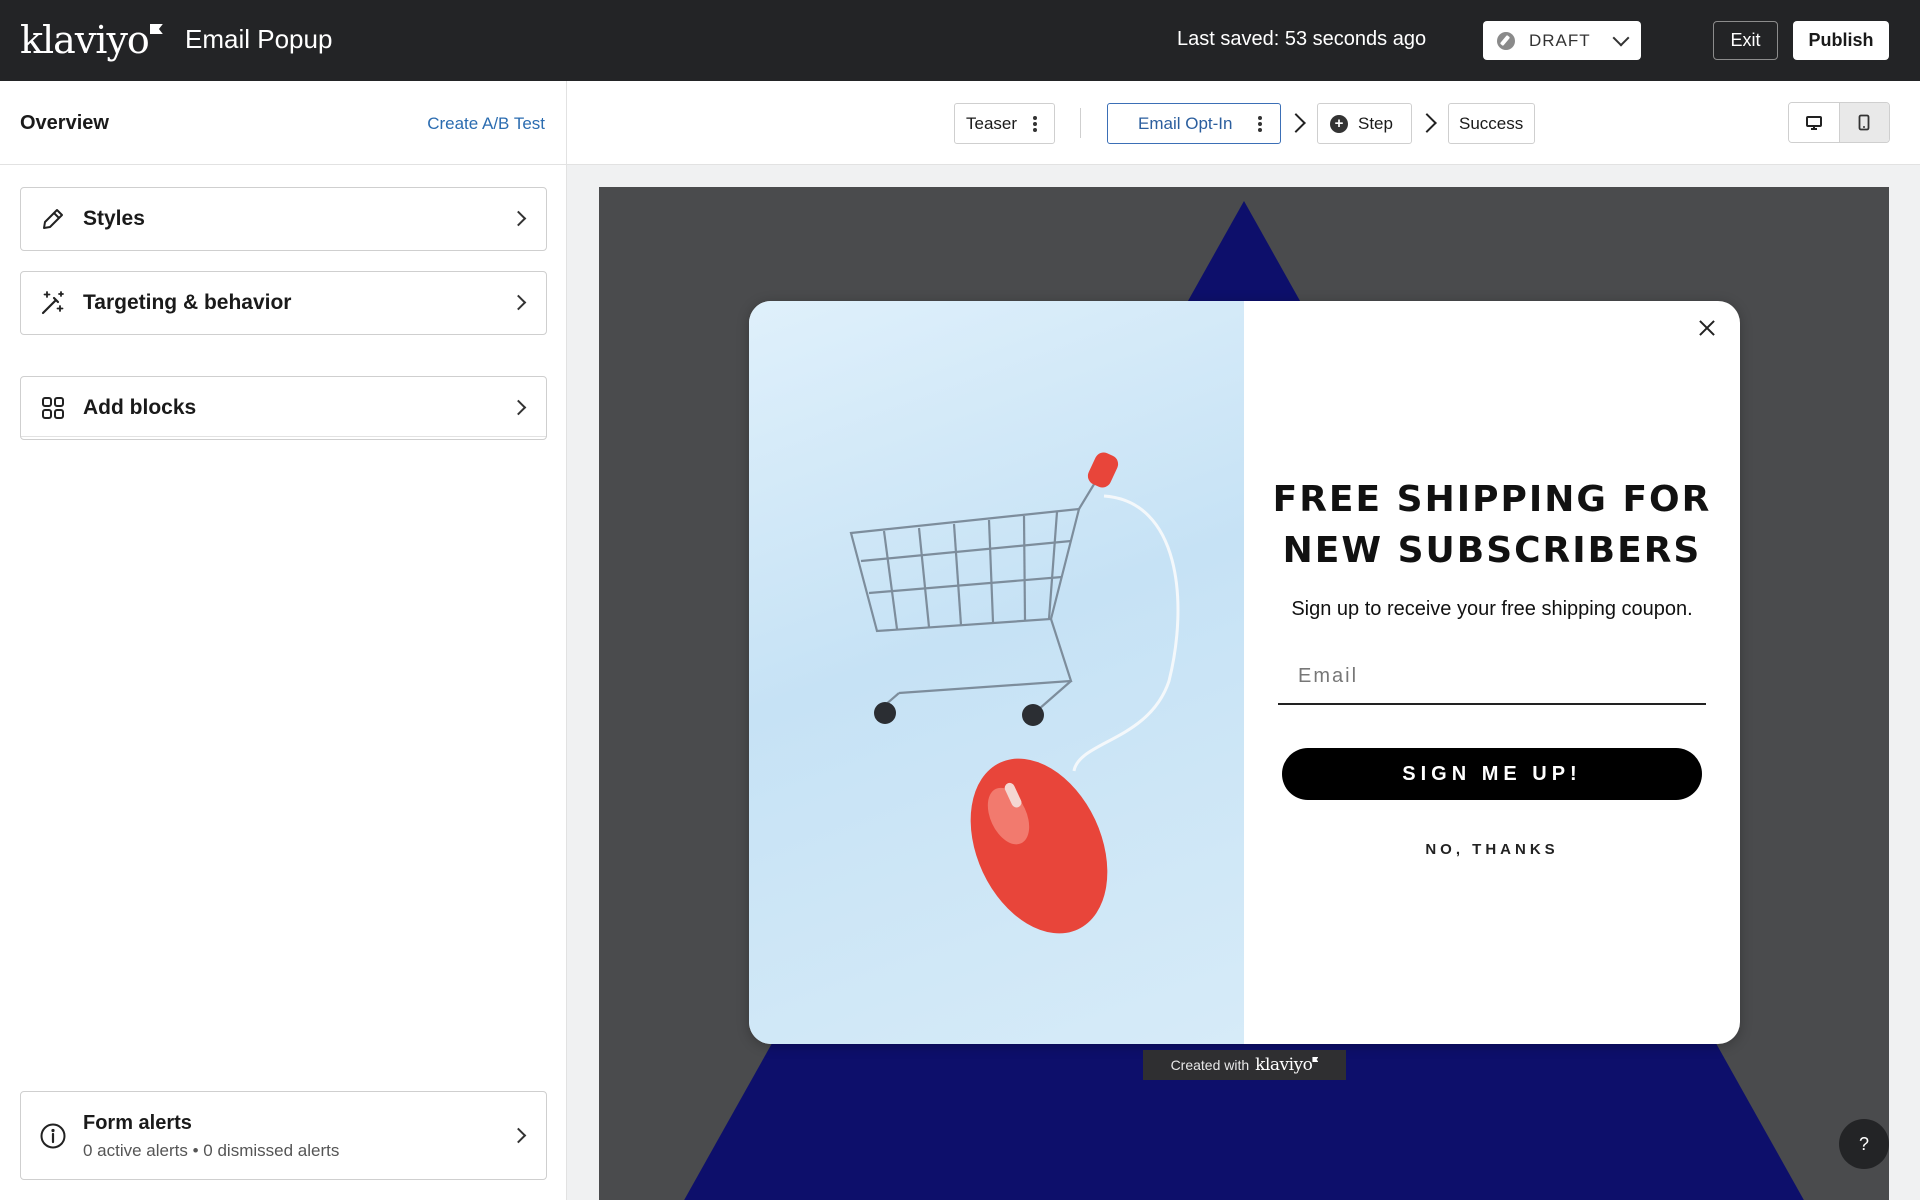  I want to click on mobile-icon, so click(1864, 122).